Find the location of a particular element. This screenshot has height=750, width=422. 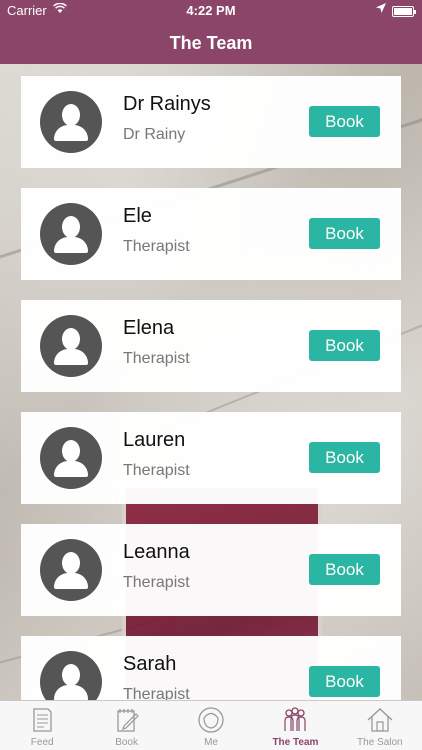

member-name: Ele is located at coordinates (137, 216).